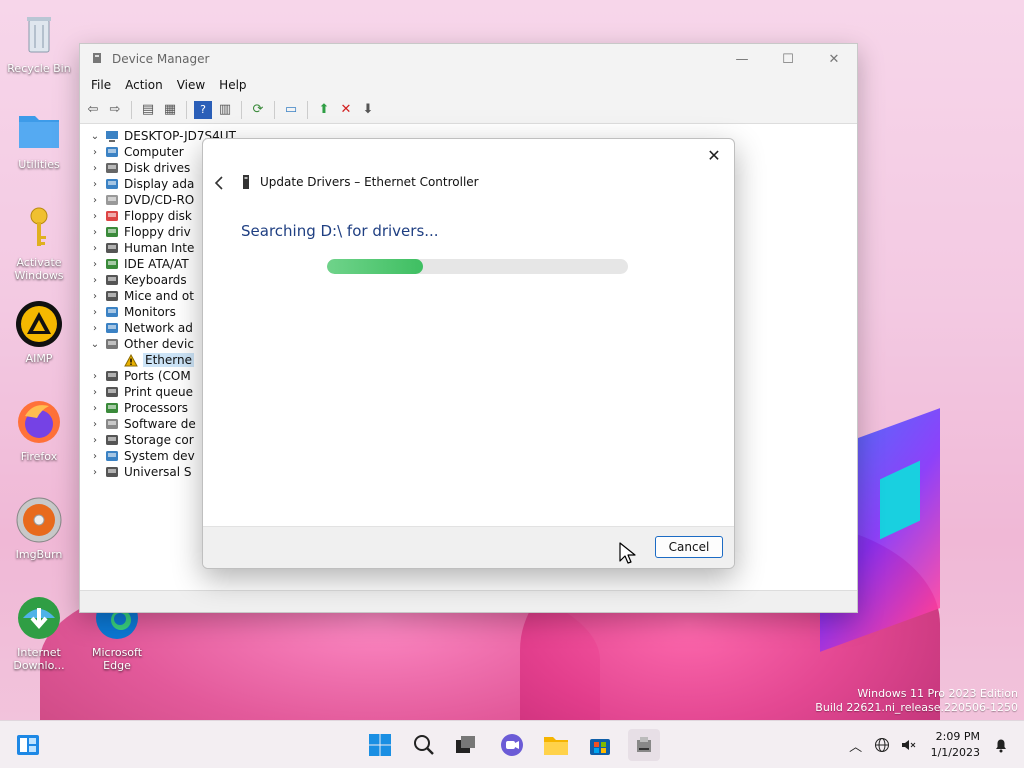 The width and height of the screenshot is (1024, 768). I want to click on back-arrow-icon: ⇦, so click(93, 110).